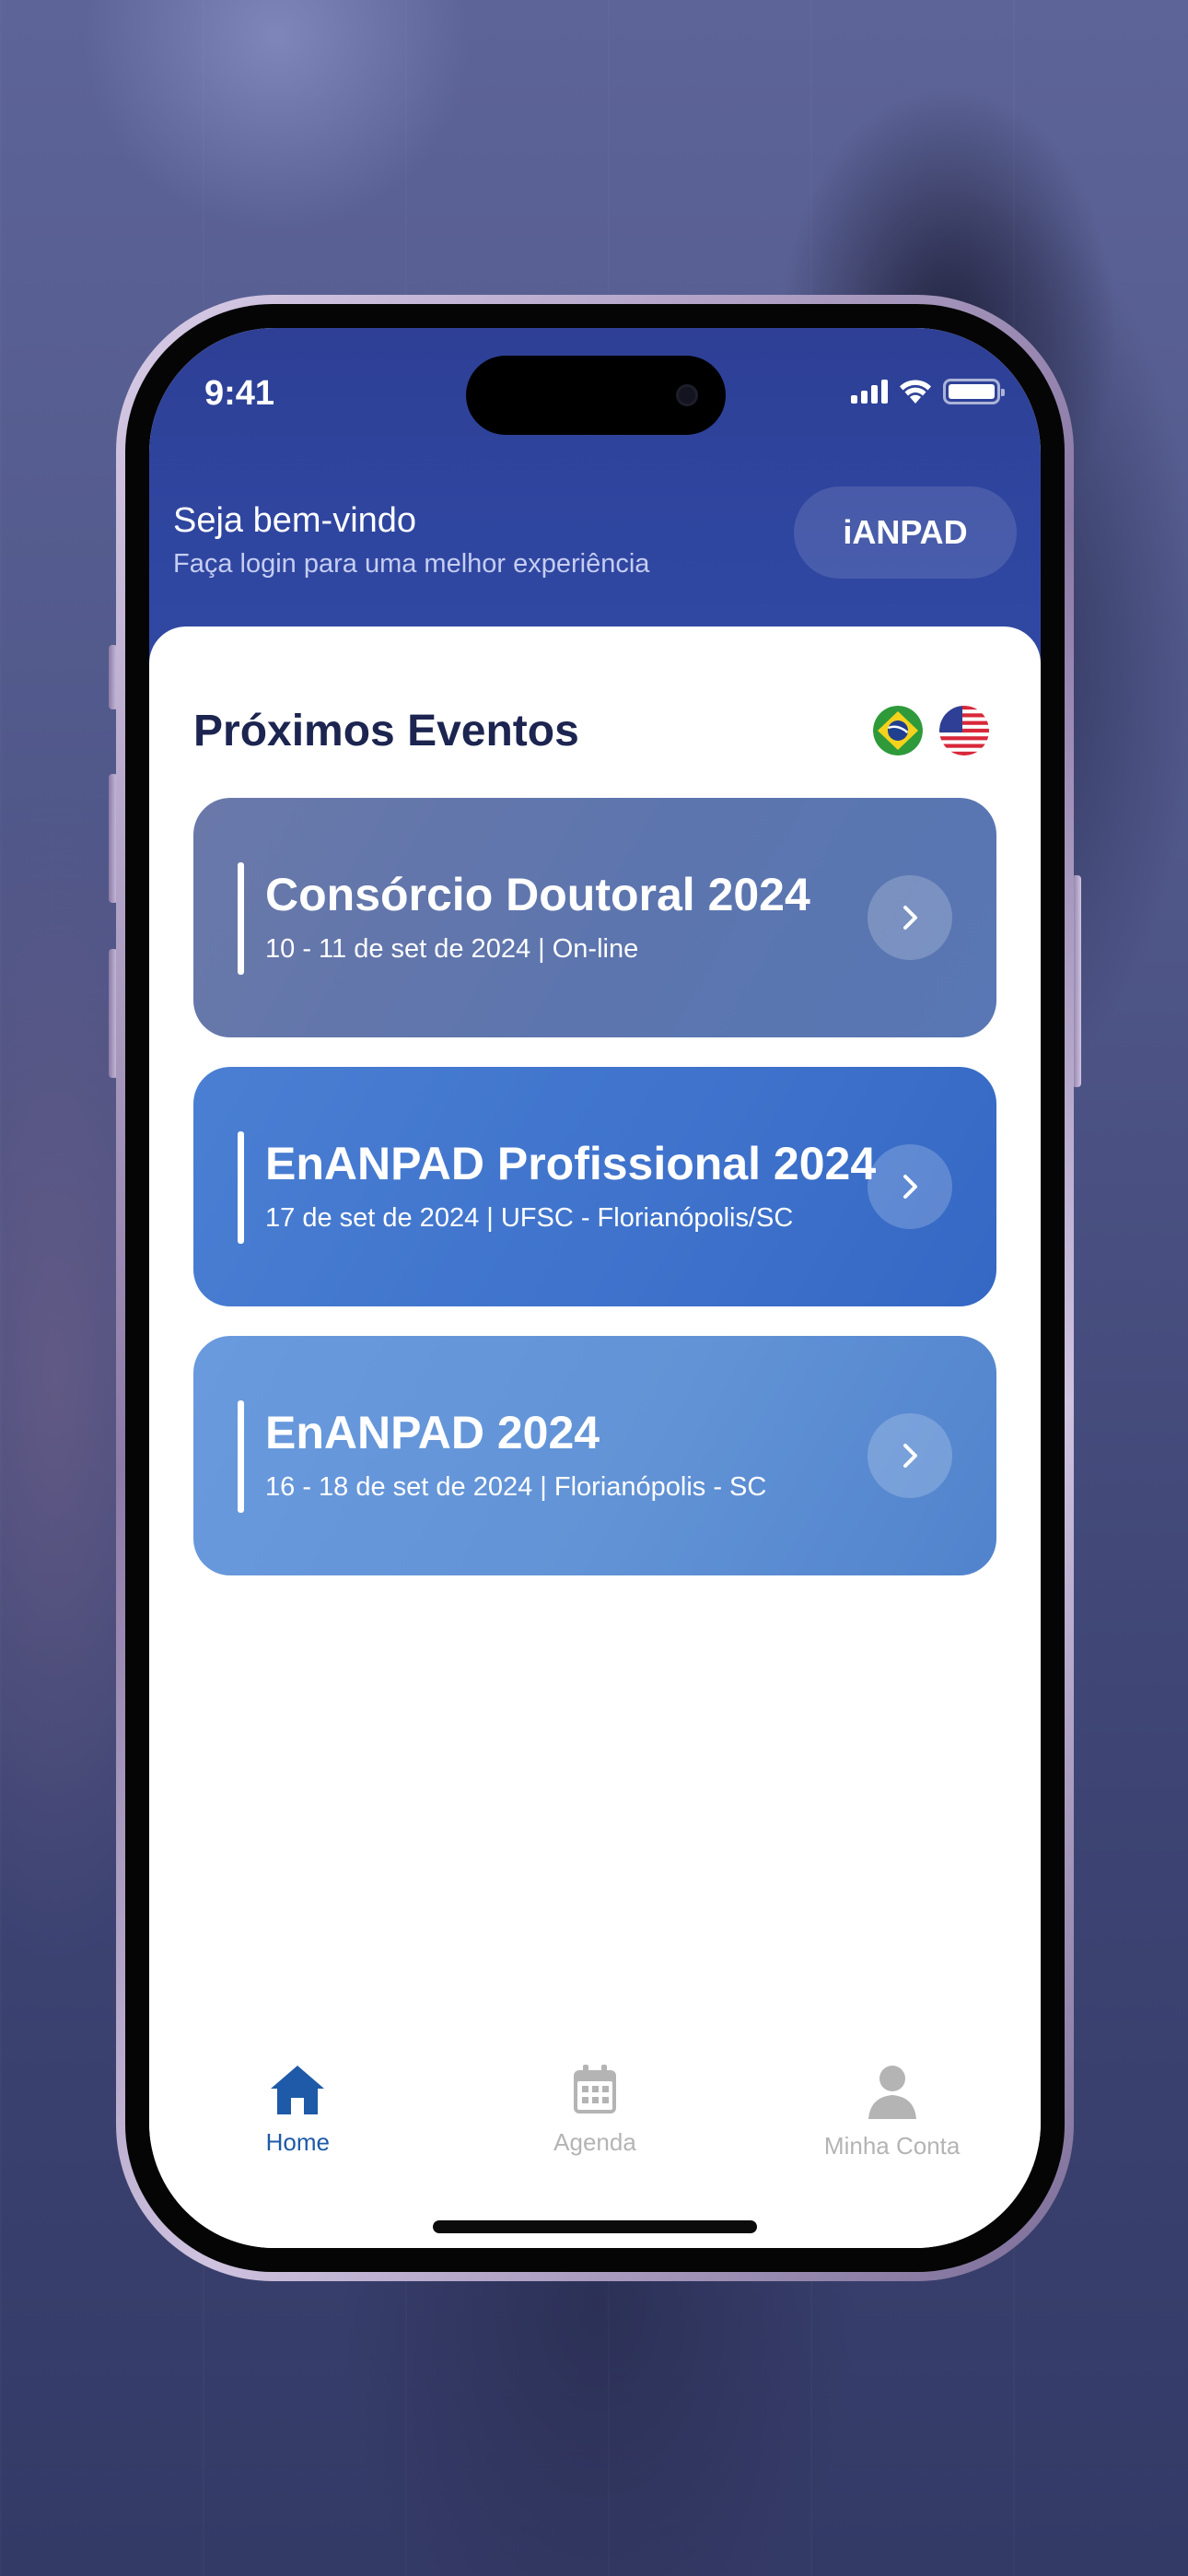 The width and height of the screenshot is (1188, 2576). I want to click on event-date-location: 10 - 11 de set de 2024 | On-line, so click(452, 949).